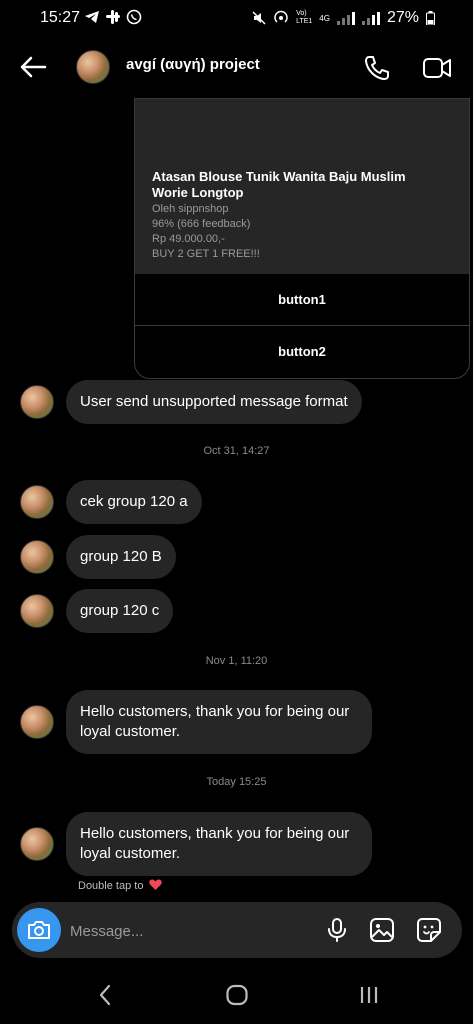 Image resolution: width=473 pixels, height=1024 pixels. Describe the element at coordinates (236, 661) in the screenshot. I see `timestamp: Nov 1, 11:20` at that location.